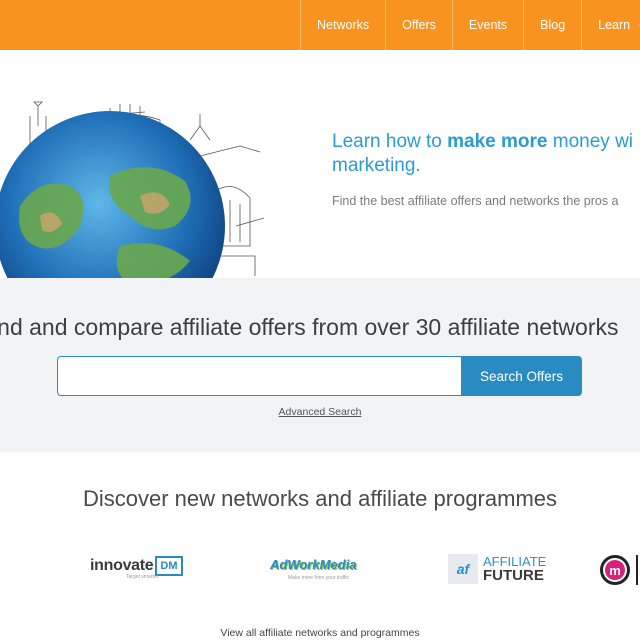 The height and width of the screenshot is (640, 640). I want to click on m-logo-divider, so click(637, 570).